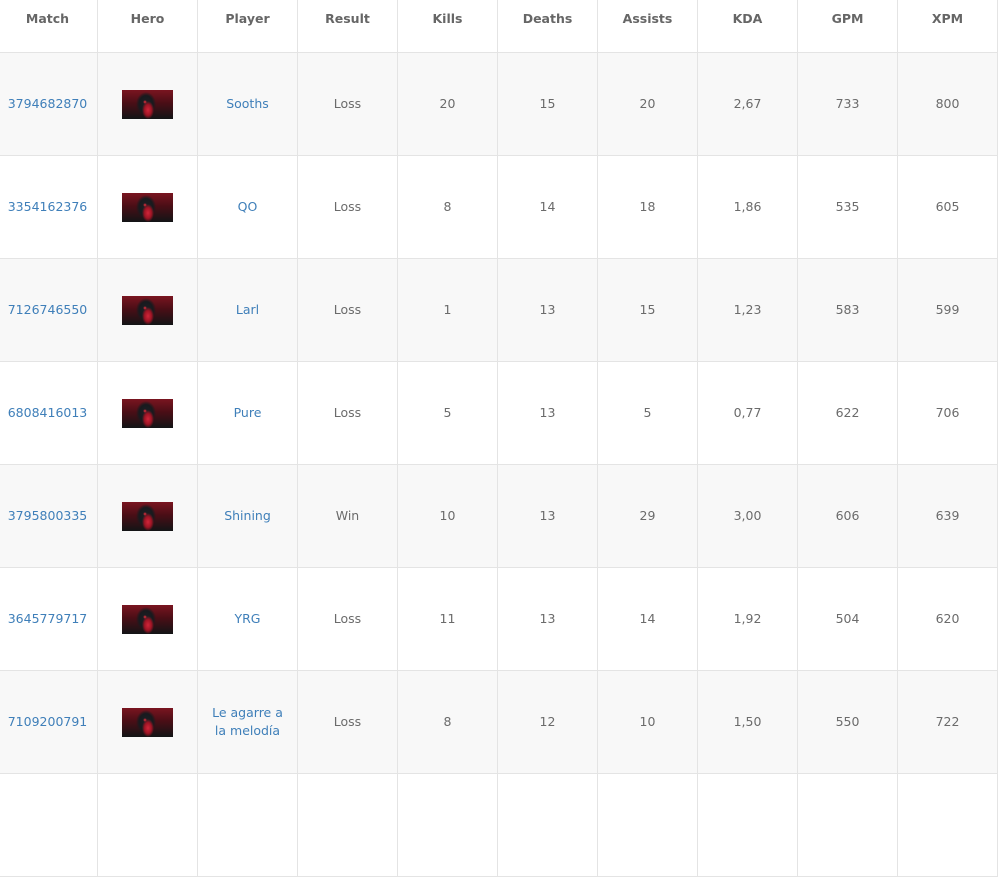 The height and width of the screenshot is (877, 1001). I want to click on column-header-player: Player, so click(247, 26).